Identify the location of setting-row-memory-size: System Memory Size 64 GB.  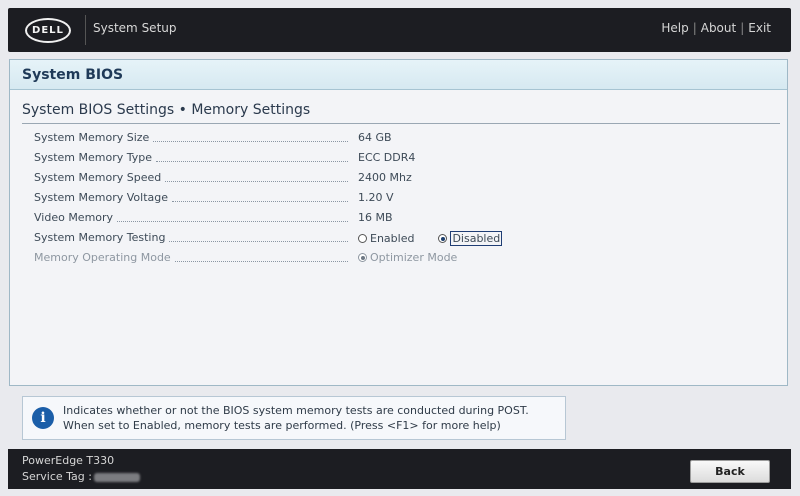
(384, 138).